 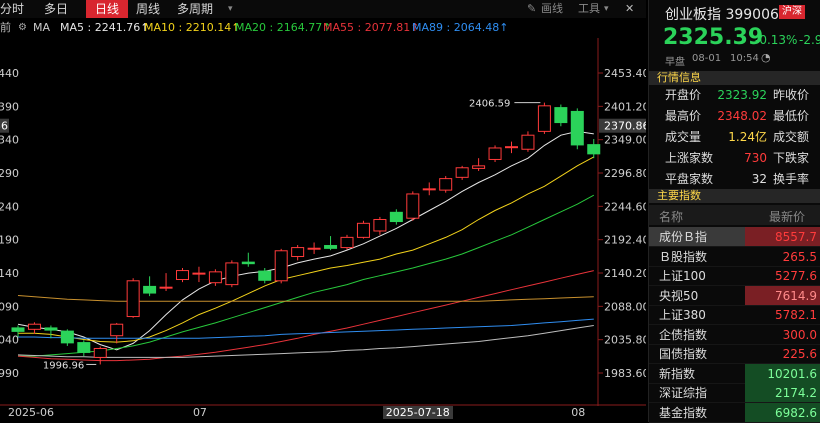 What do you see at coordinates (625, 240) in the screenshot?
I see `right-tick-label: 2192.40` at bounding box center [625, 240].